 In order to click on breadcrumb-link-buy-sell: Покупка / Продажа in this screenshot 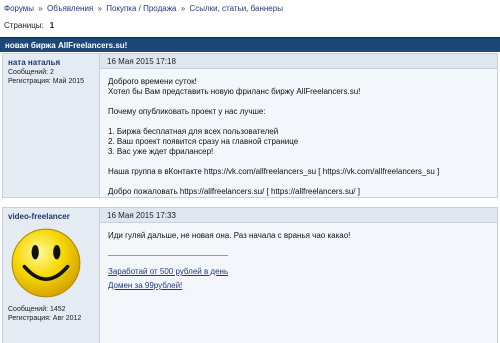, I will do `click(141, 8)`.